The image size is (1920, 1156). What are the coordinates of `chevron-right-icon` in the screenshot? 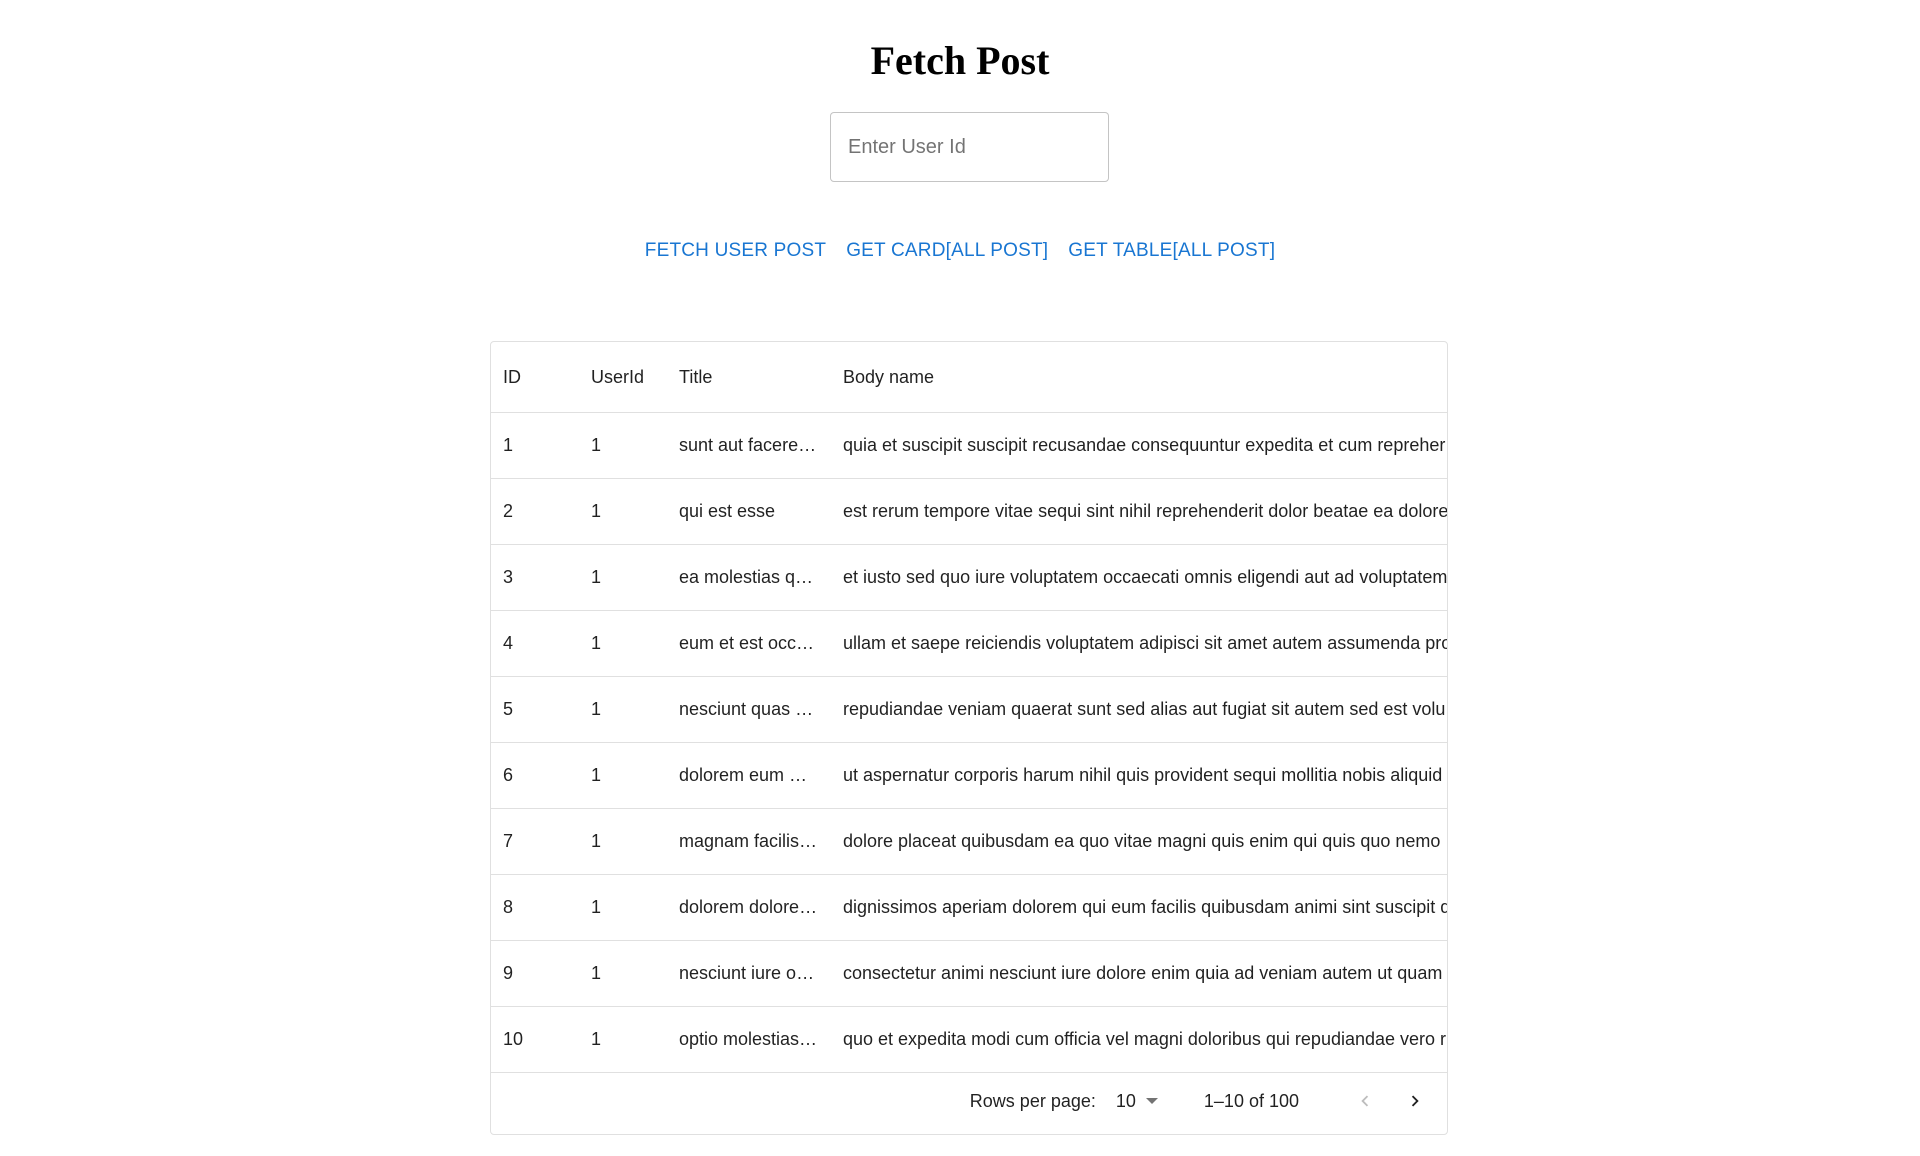 It's located at (1415, 1101).